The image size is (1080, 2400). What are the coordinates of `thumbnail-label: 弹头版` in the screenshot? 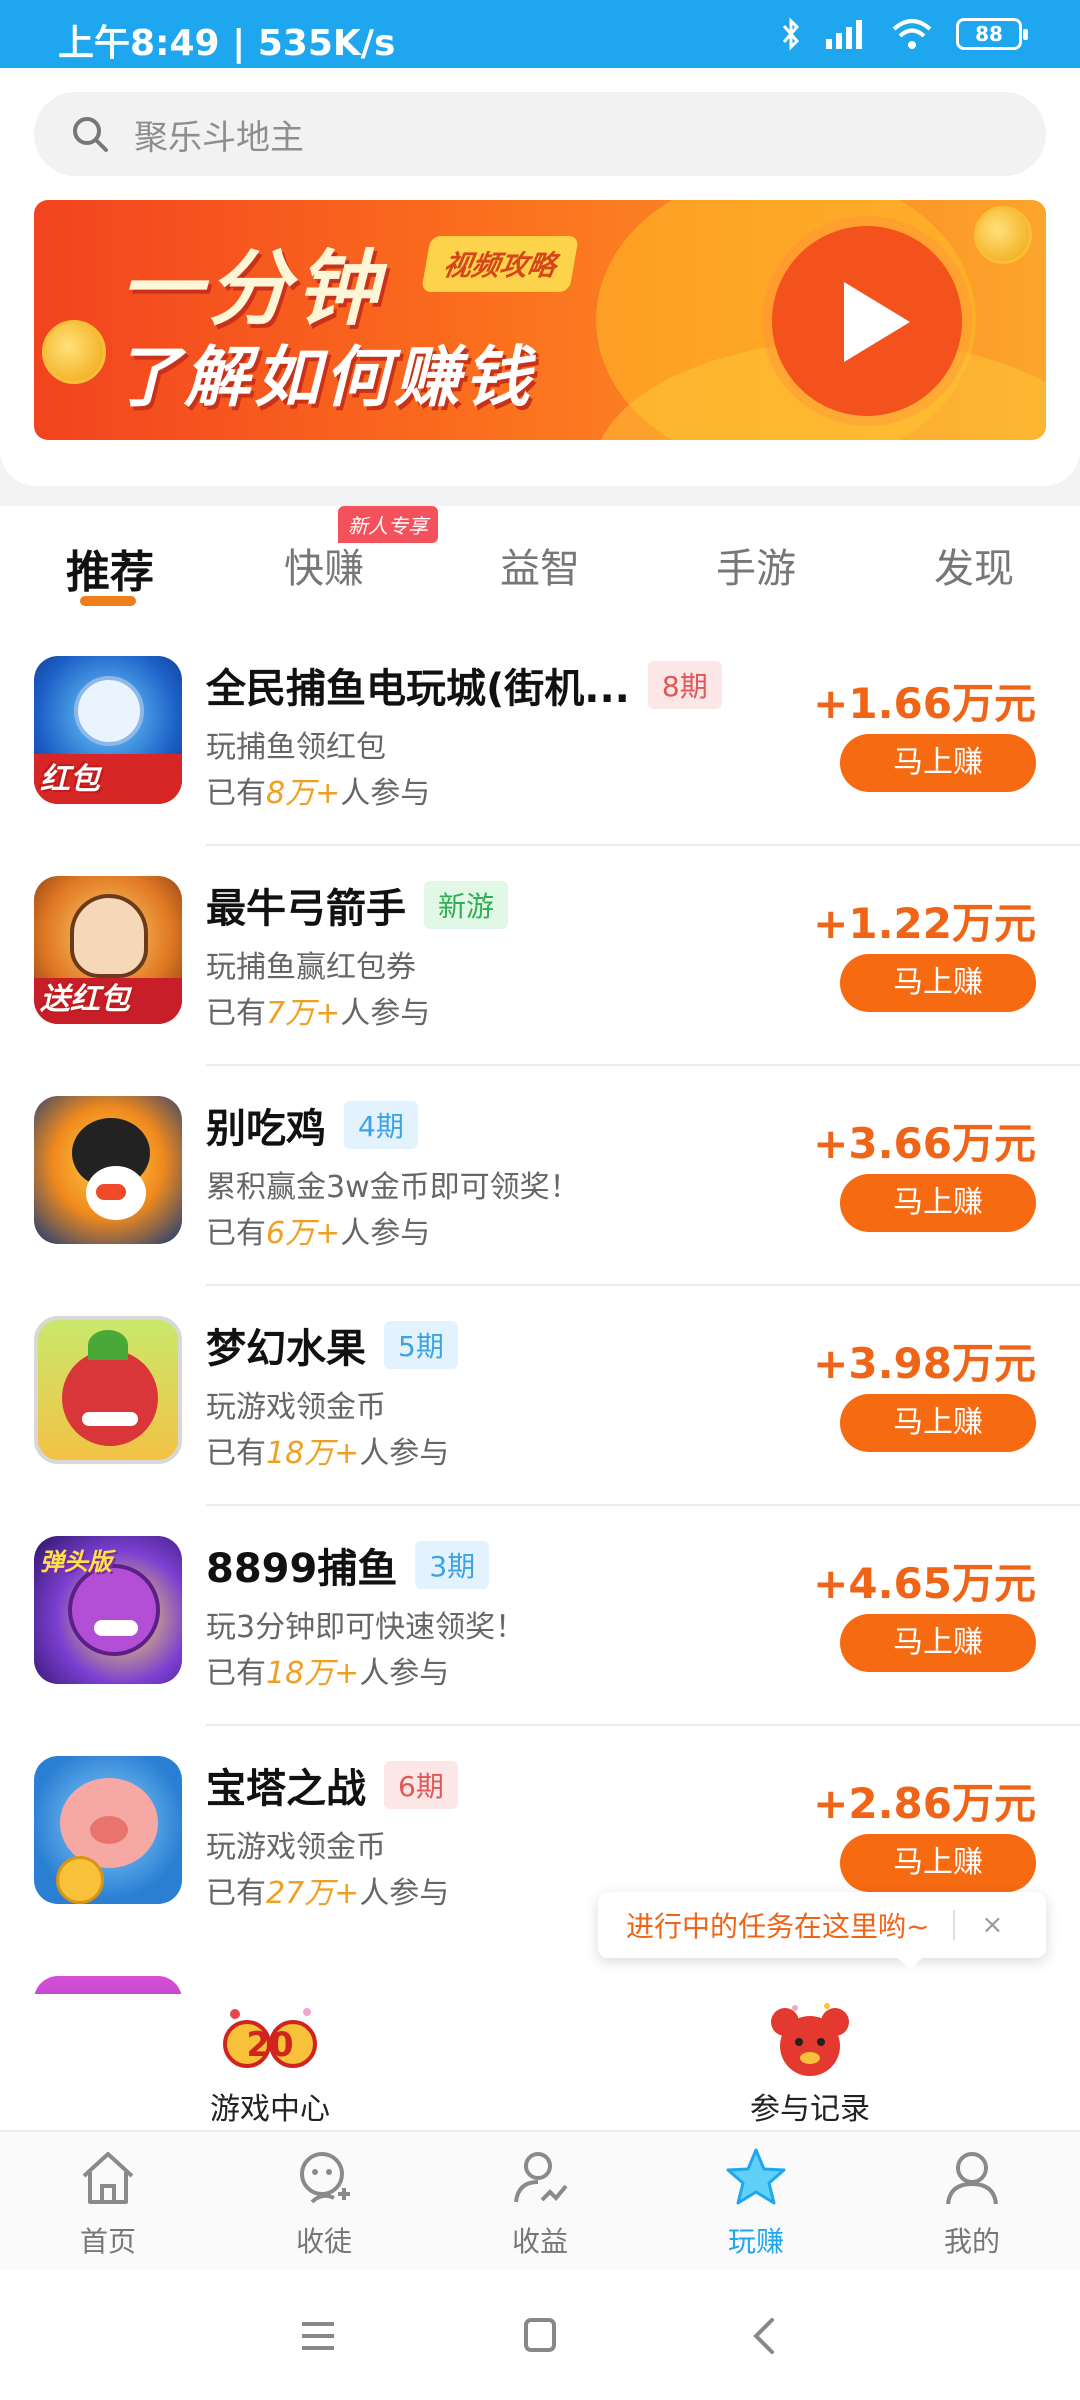 It's located at (76, 1562).